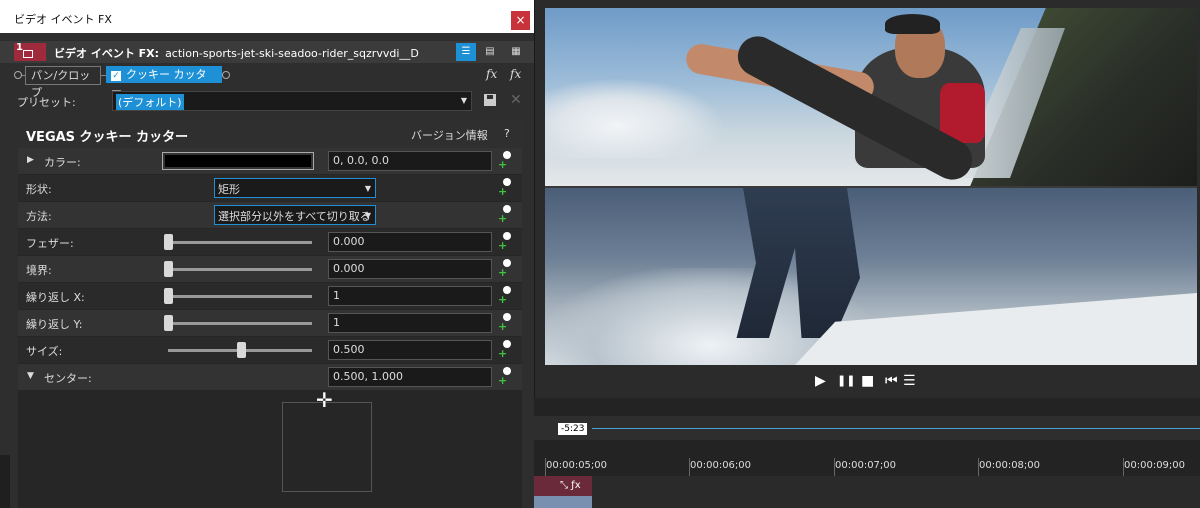 This screenshot has height=508, width=1200. What do you see at coordinates (490, 52) in the screenshot?
I see `detail-view-button: ▤` at bounding box center [490, 52].